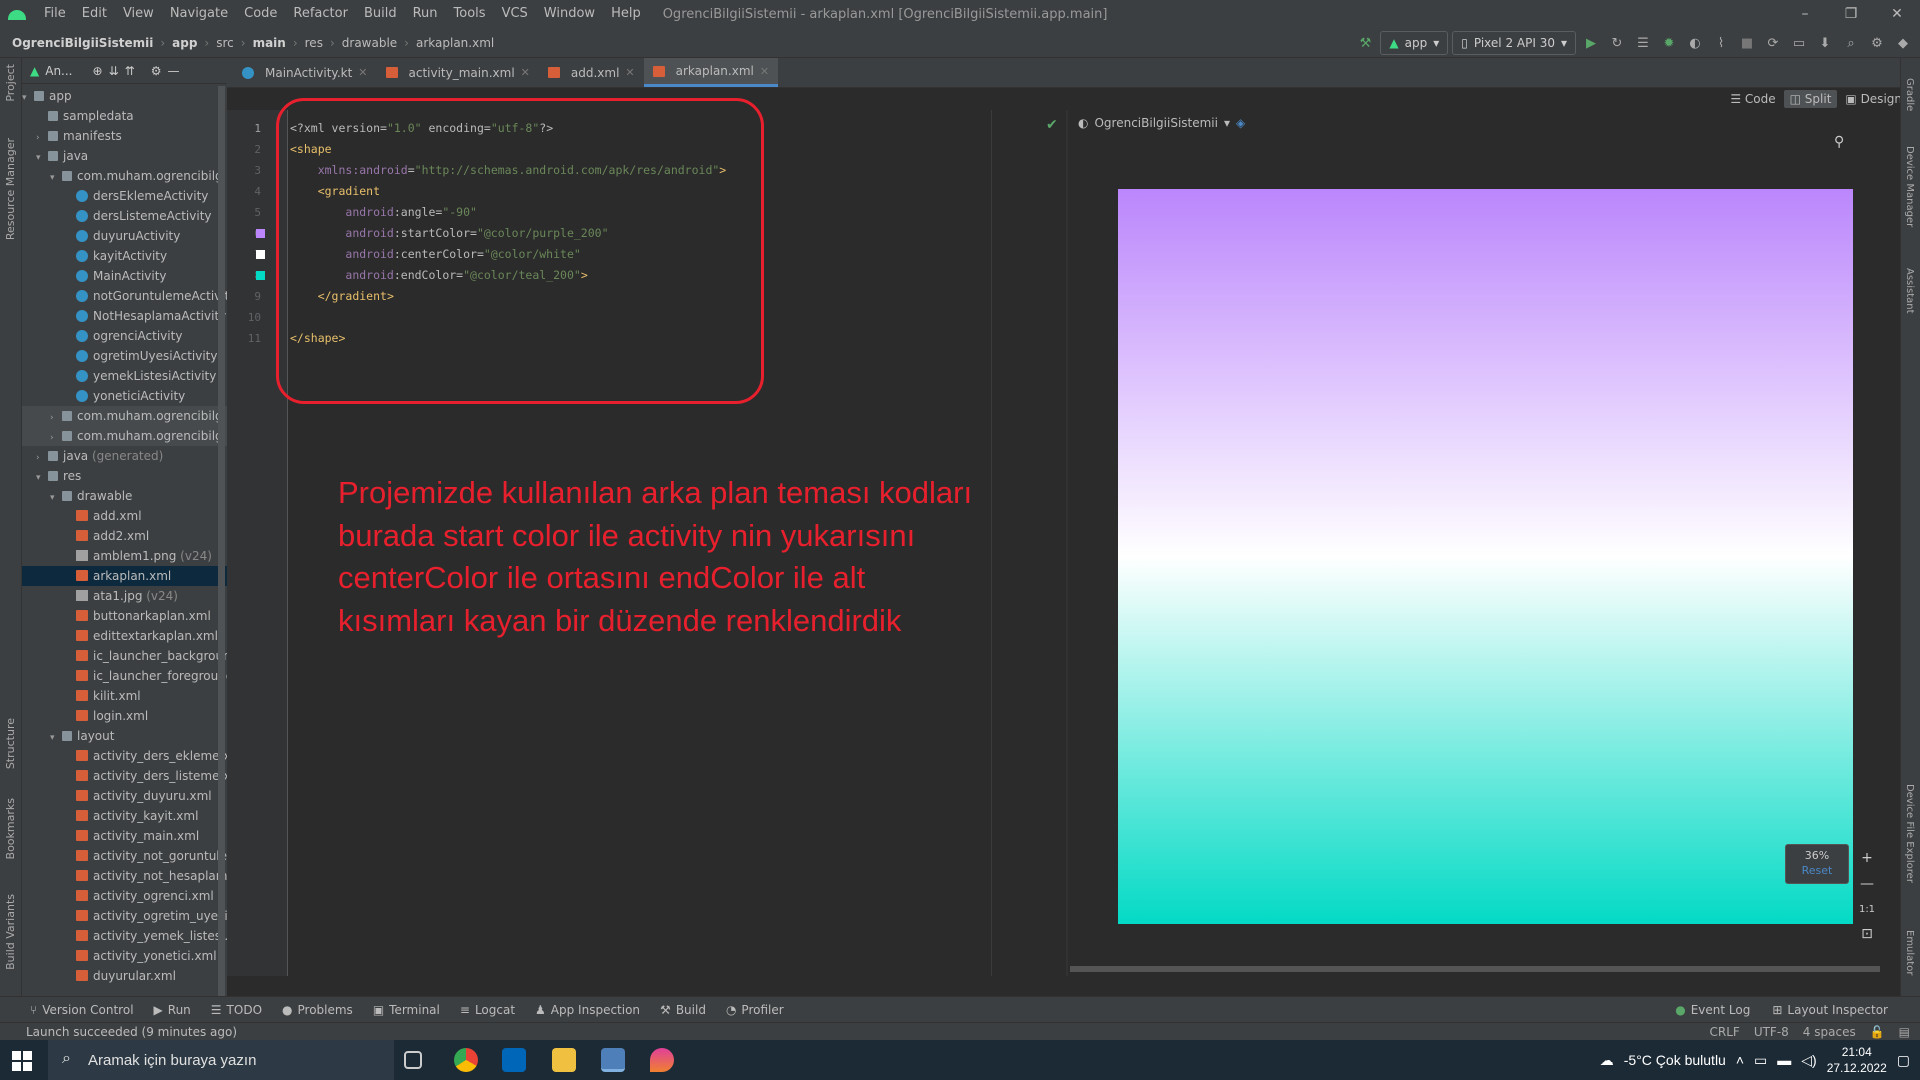 This screenshot has width=1920, height=1080. I want to click on android-studio-icon: ◆, so click(1903, 43).